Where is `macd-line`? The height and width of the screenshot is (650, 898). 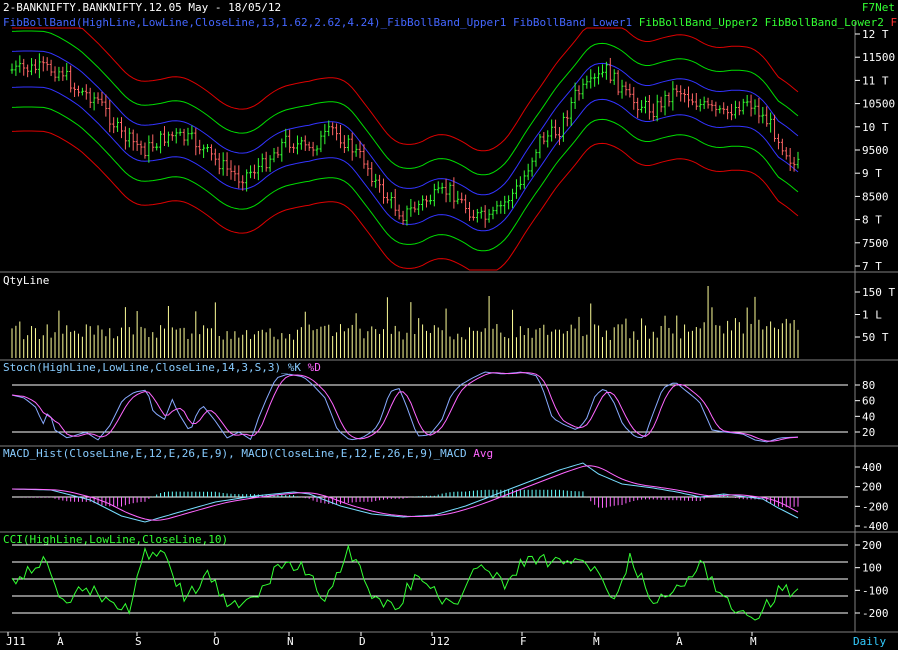 macd-line is located at coordinates (405, 492).